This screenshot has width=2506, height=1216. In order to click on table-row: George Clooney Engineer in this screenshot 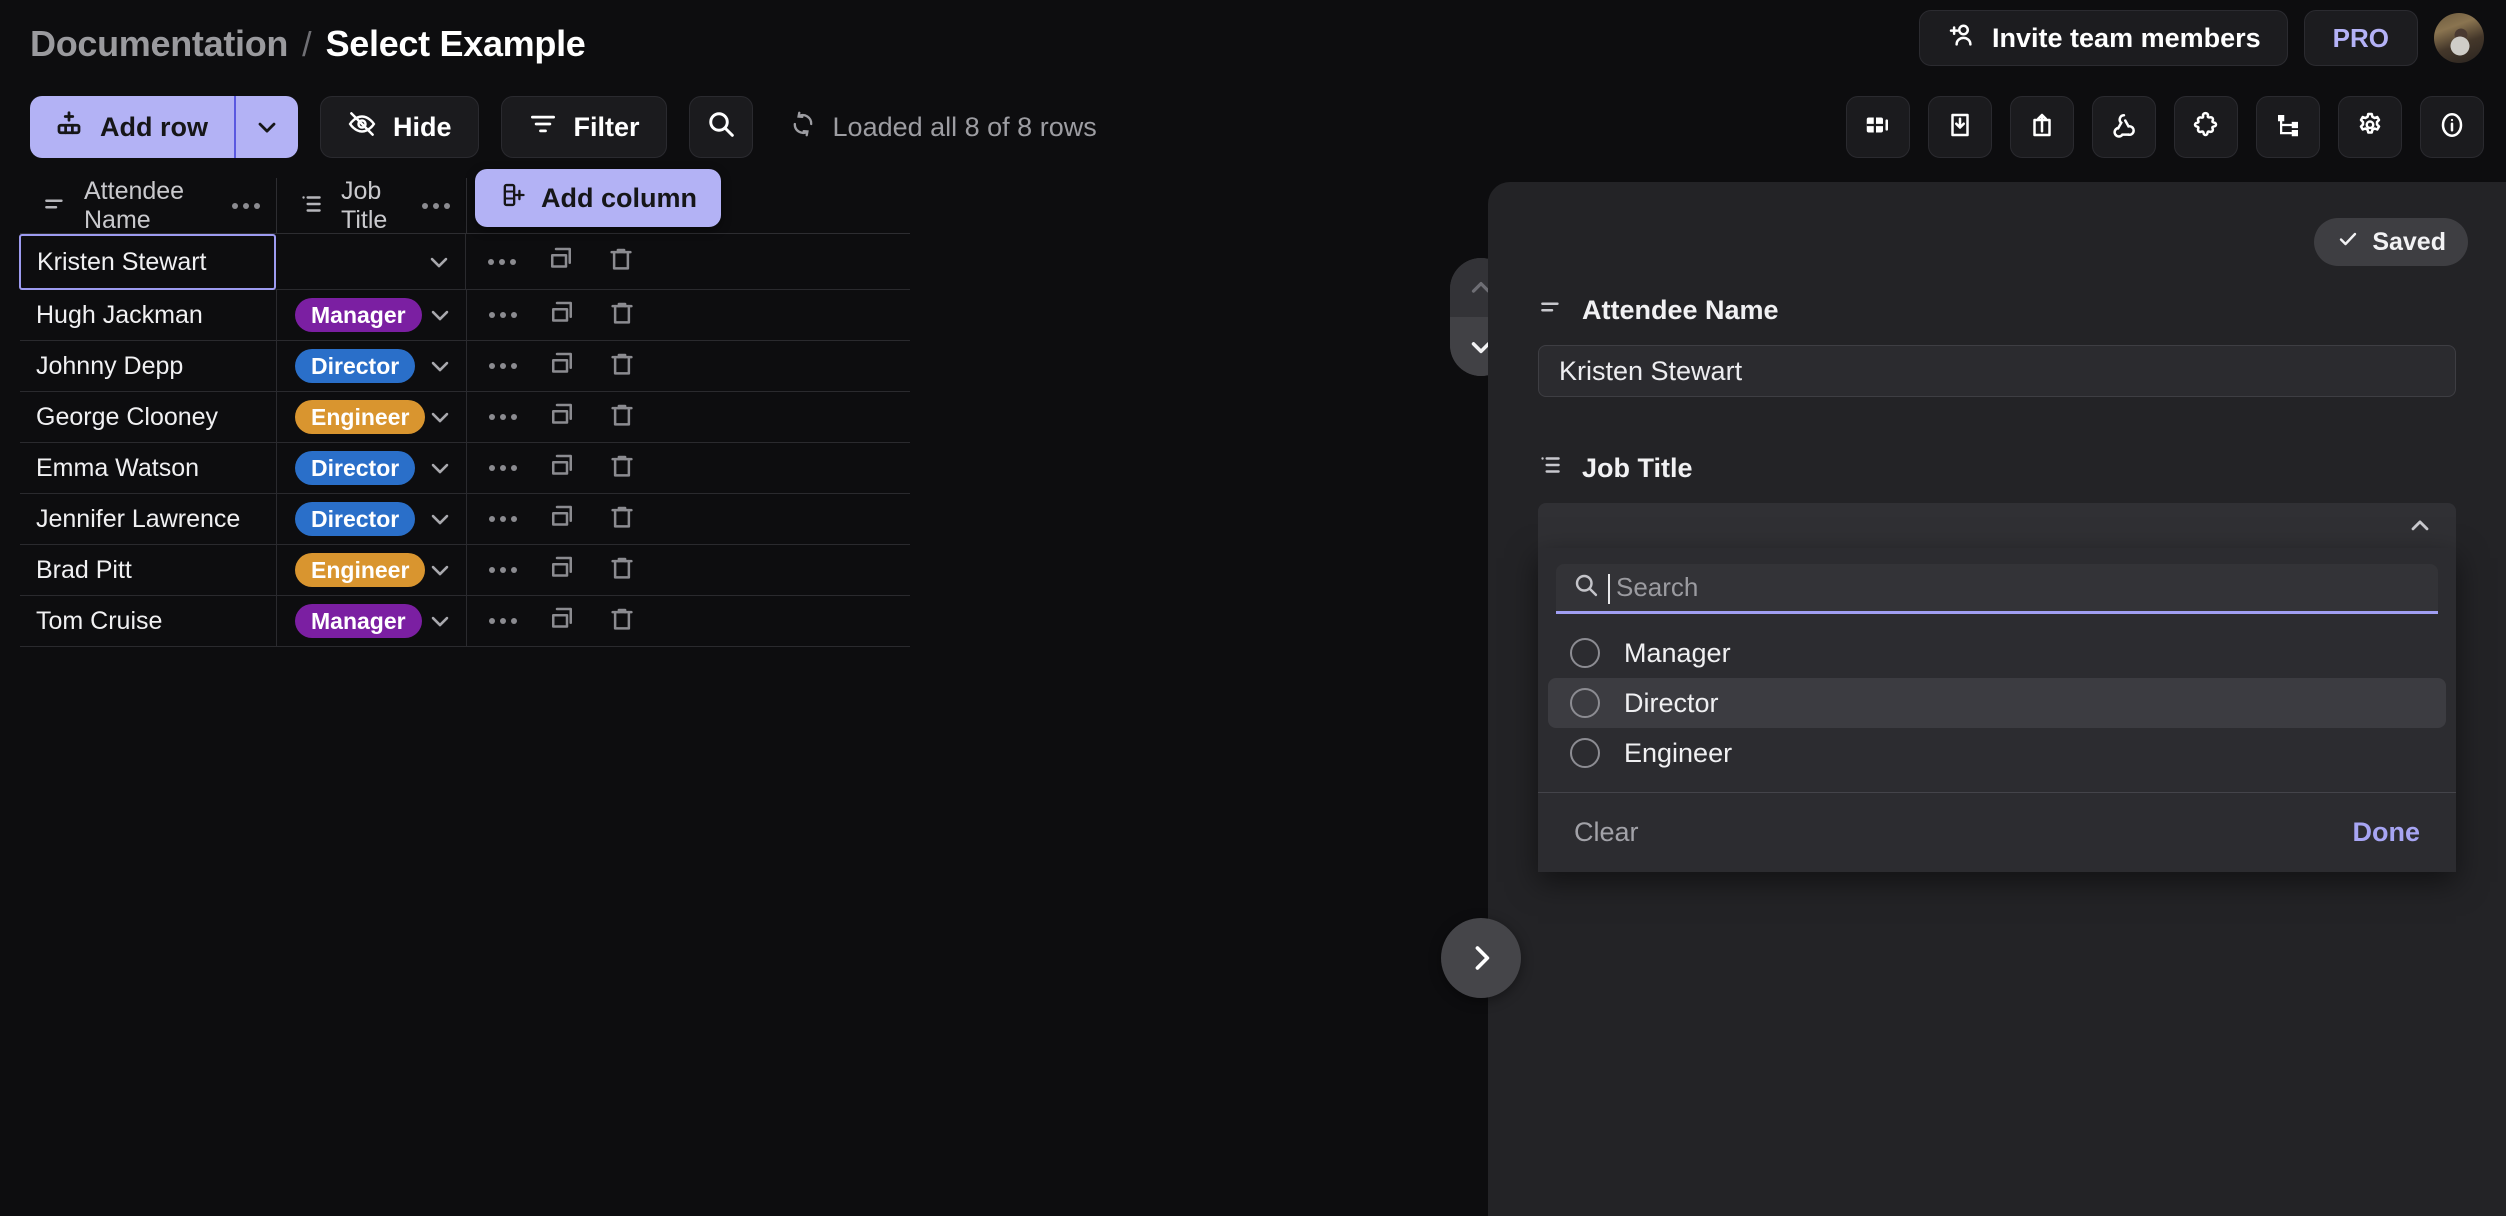, I will do `click(465, 417)`.